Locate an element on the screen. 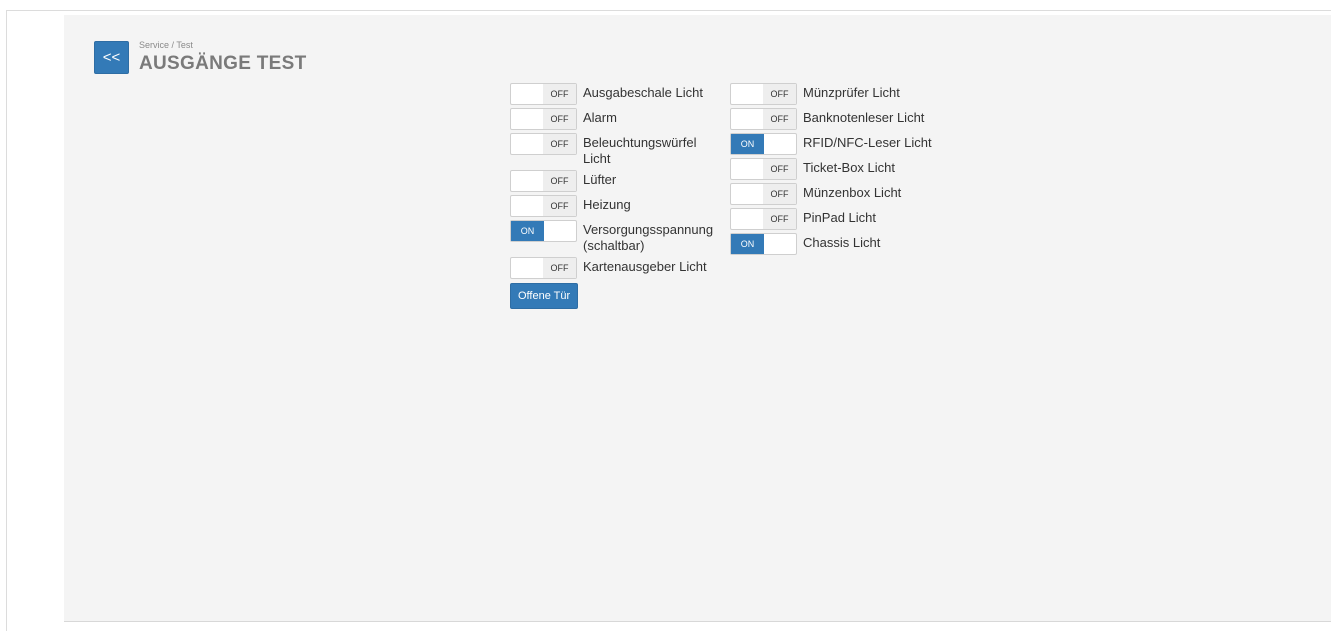 This screenshot has height=631, width=1331. toggle-ausgabeschale-licht: OFFON is located at coordinates (543, 94).